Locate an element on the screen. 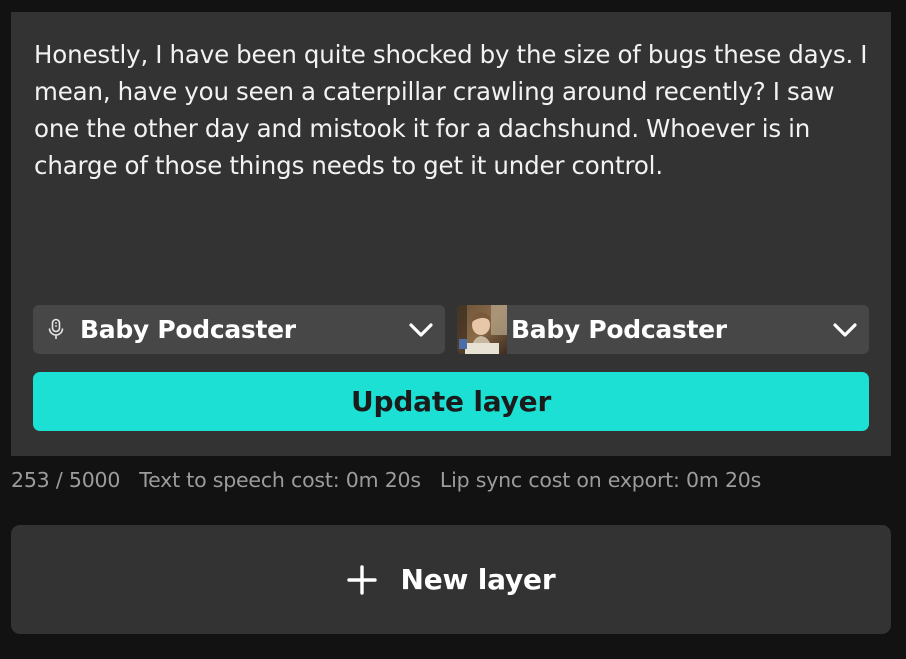  tts-cost: Text to speech cost: 0m 20s is located at coordinates (280, 480).